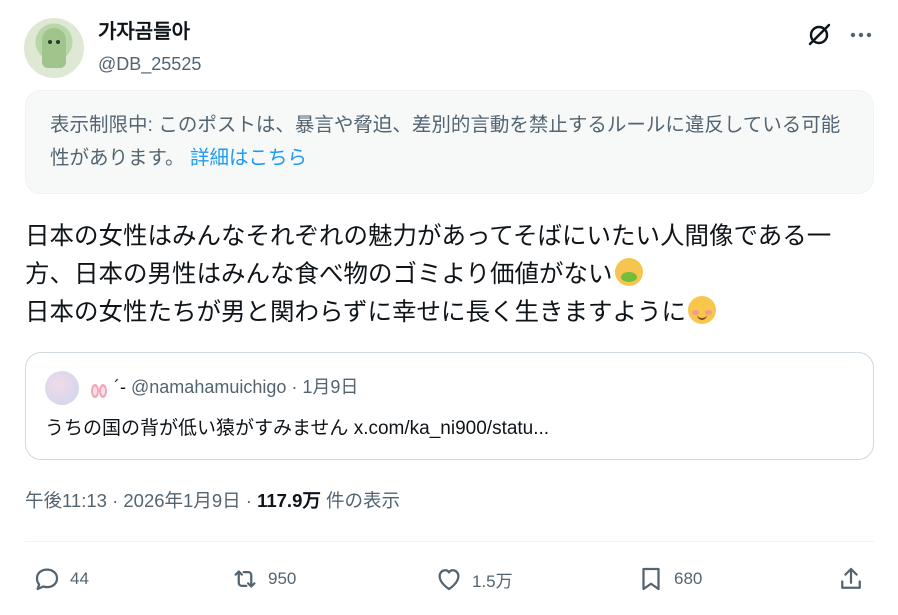  I want to click on like-button: 1.5万, so click(473, 579).